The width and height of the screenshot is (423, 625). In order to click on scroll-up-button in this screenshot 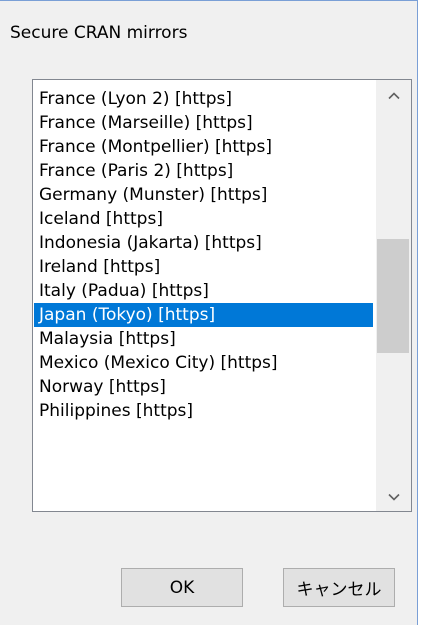, I will do `click(393, 95)`.